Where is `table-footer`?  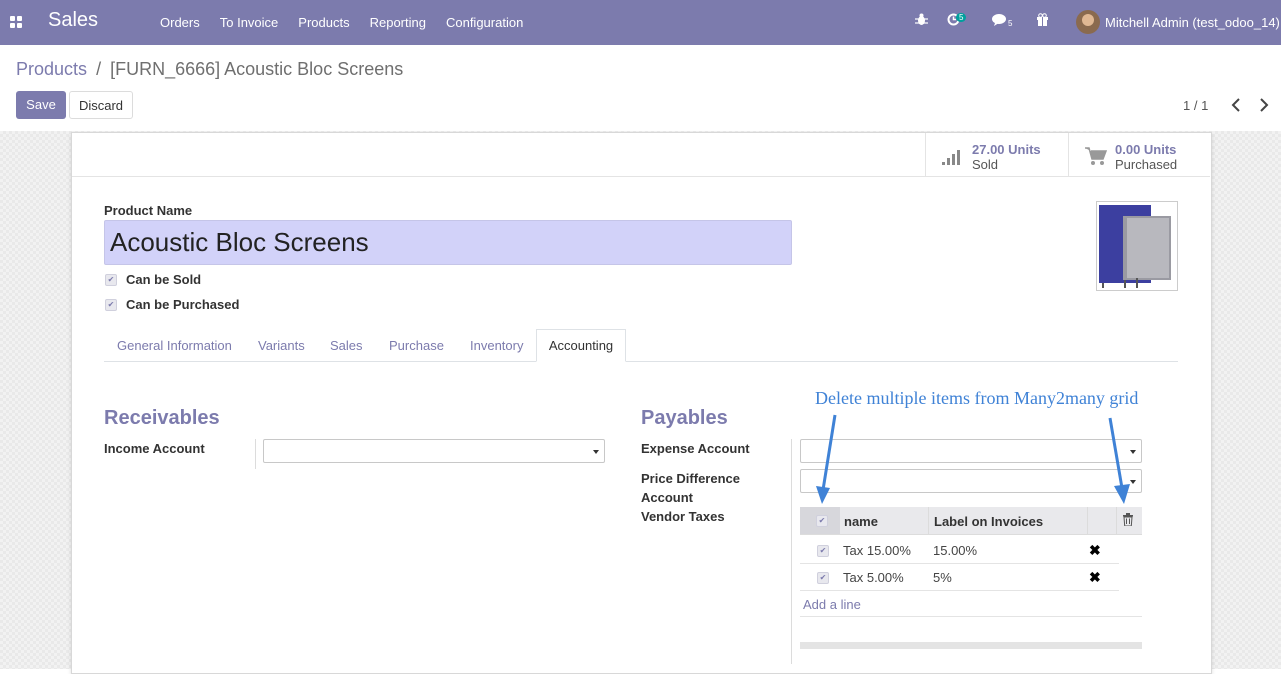
table-footer is located at coordinates (971, 645).